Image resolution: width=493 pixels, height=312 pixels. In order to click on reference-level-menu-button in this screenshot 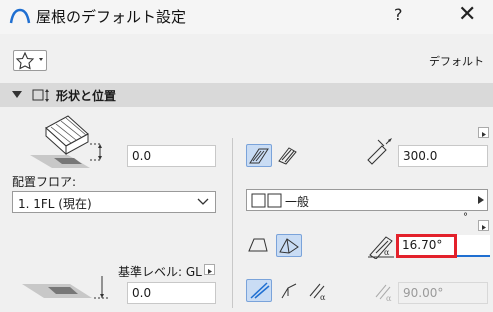, I will do `click(209, 269)`.